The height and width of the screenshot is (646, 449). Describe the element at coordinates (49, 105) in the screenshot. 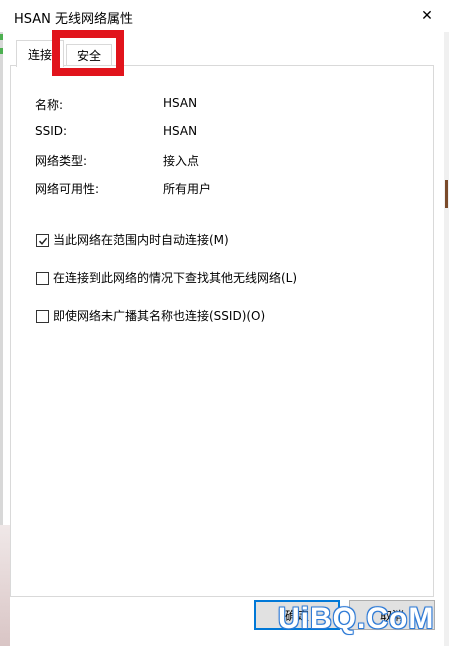

I see `name-label: 名称:` at that location.